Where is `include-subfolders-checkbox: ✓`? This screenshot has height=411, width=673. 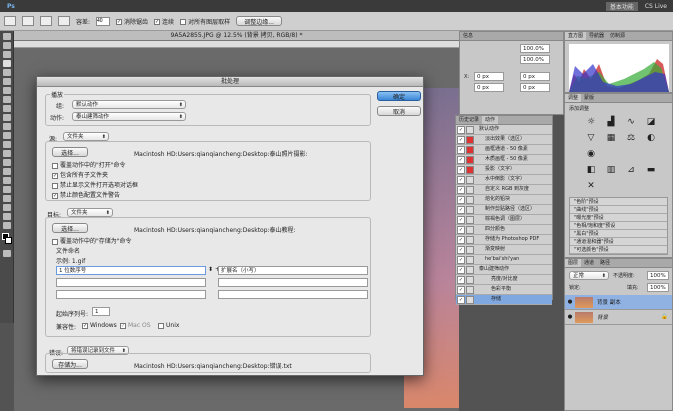
include-subfolders-checkbox: ✓ is located at coordinates (55, 175).